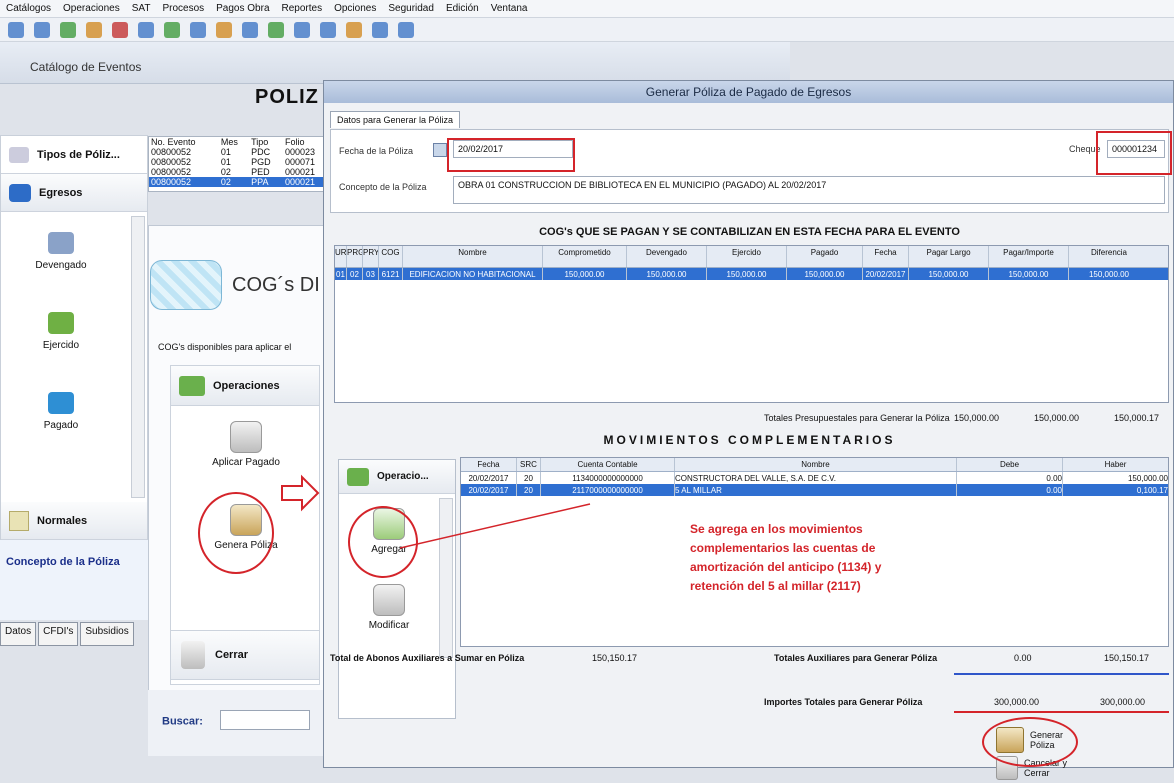 Image resolution: width=1174 pixels, height=783 pixels. What do you see at coordinates (183, 8) in the screenshot?
I see `menu-item: Procesos` at bounding box center [183, 8].